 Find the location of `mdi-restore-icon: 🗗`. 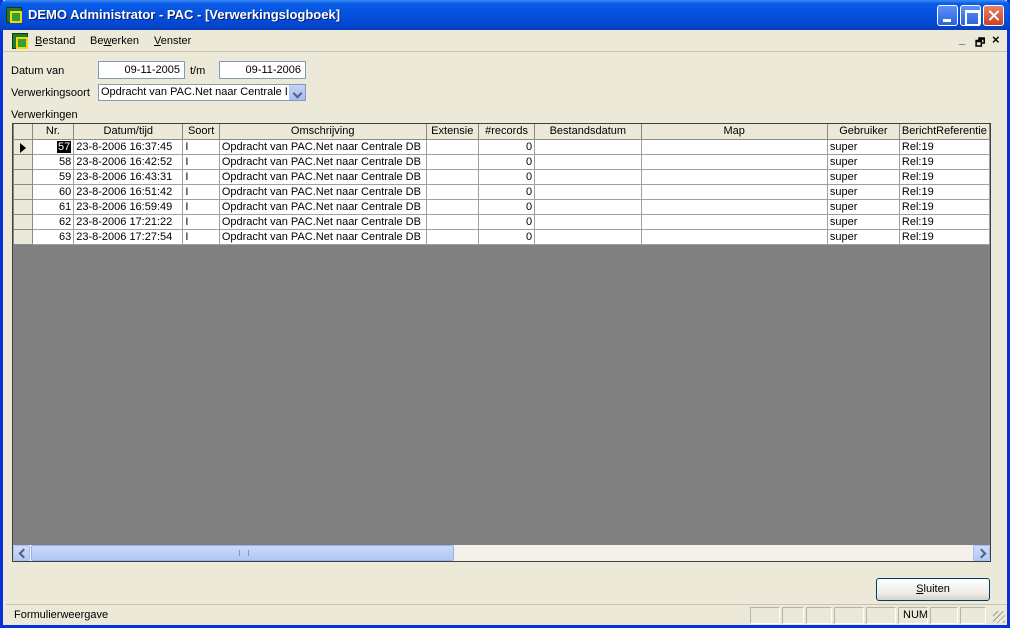

mdi-restore-icon: 🗗 is located at coordinates (980, 43).